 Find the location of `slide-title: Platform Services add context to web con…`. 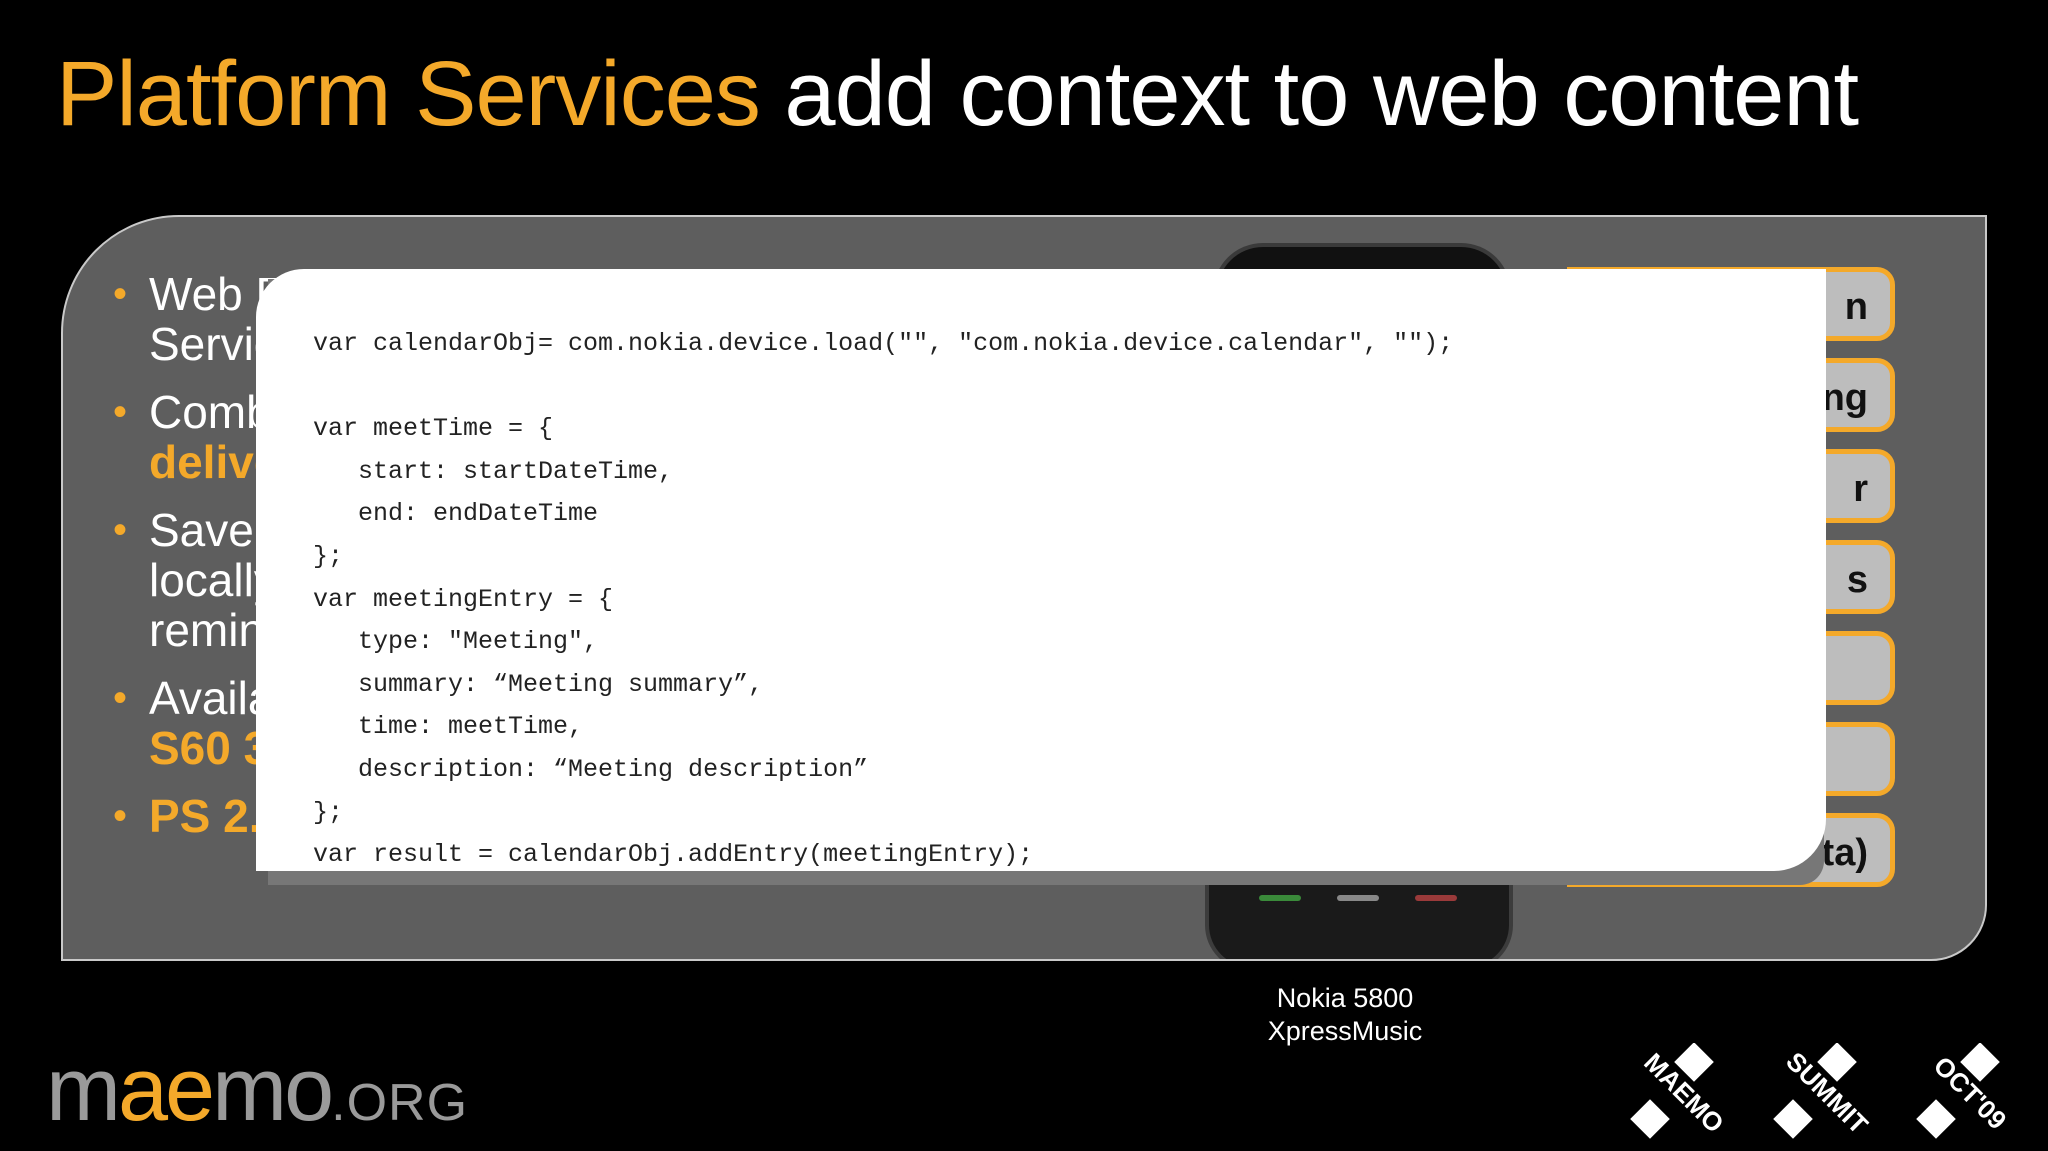

slide-title: Platform Services add context to web con… is located at coordinates (957, 94).